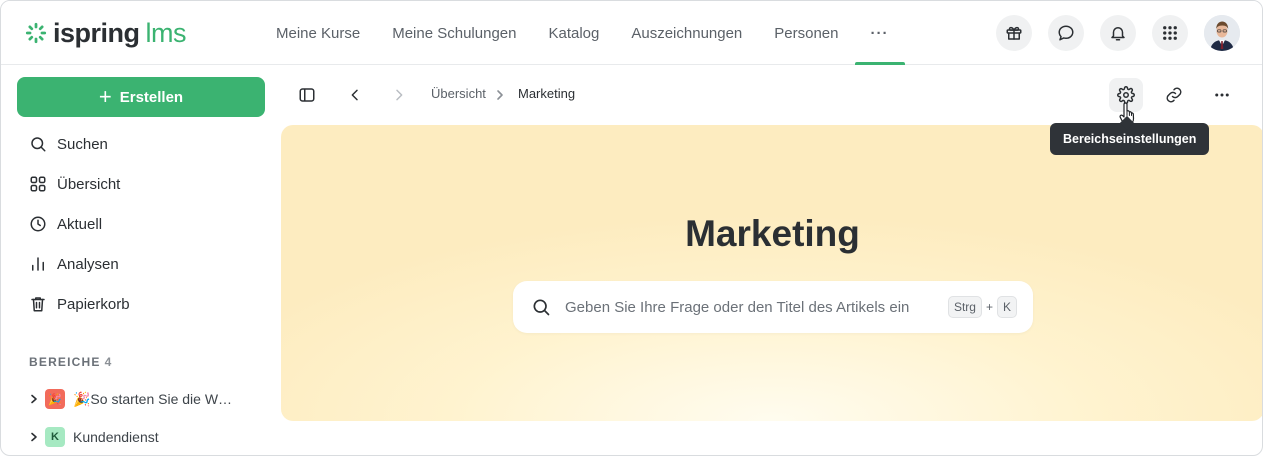 Image resolution: width=1263 pixels, height=456 pixels. I want to click on avatar, so click(1222, 33).